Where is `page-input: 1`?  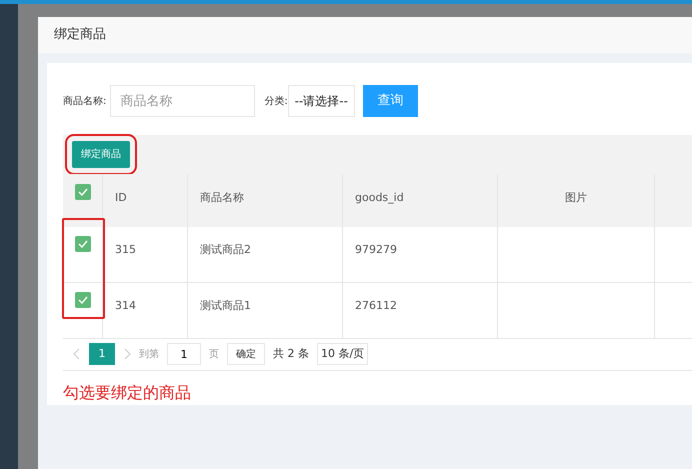 page-input: 1 is located at coordinates (184, 354).